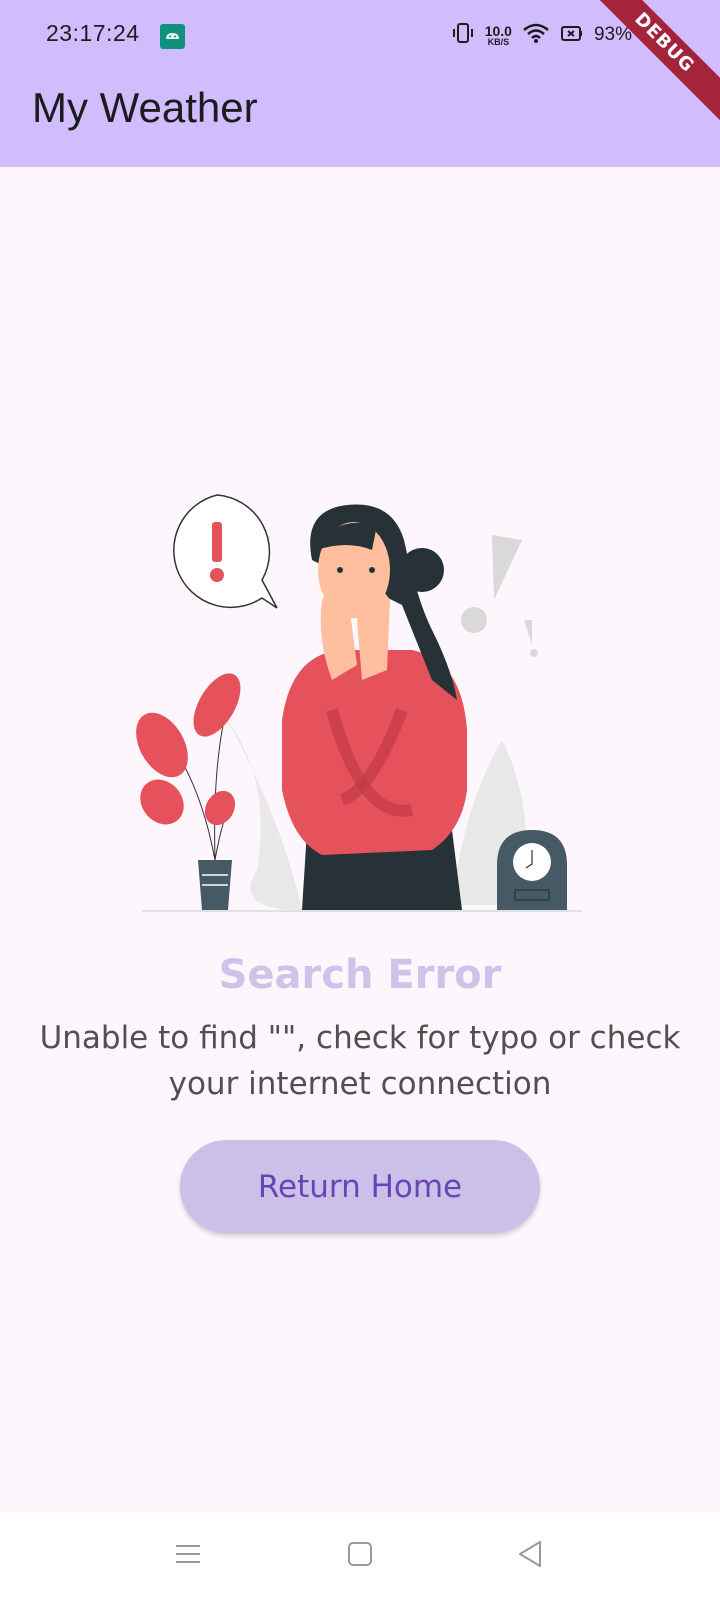 The height and width of the screenshot is (1600, 720). Describe the element at coordinates (188, 1554) in the screenshot. I see `menu-nav-icon` at that location.